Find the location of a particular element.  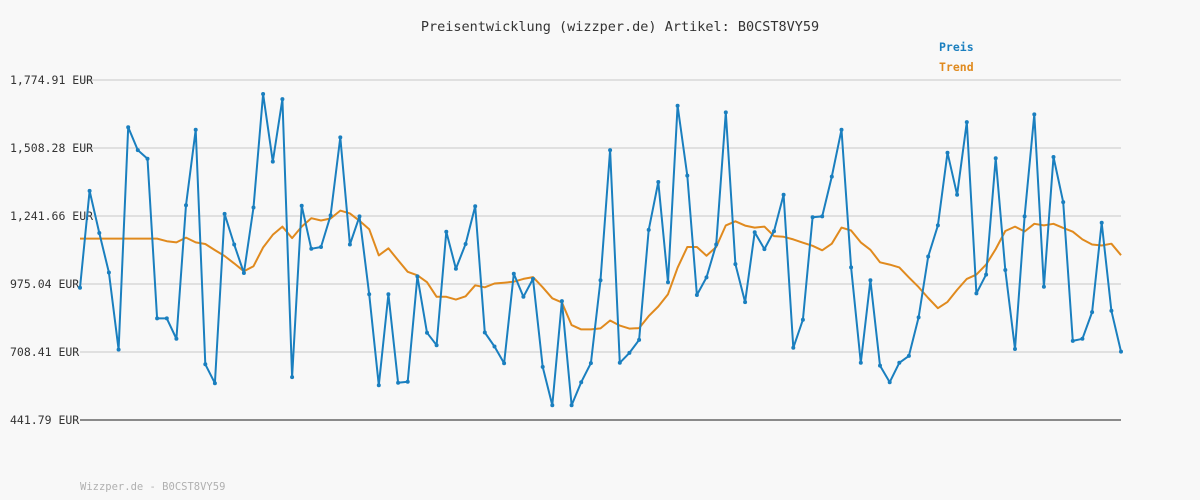

y-tick-label: 441.79 EUR is located at coordinates (44, 420).